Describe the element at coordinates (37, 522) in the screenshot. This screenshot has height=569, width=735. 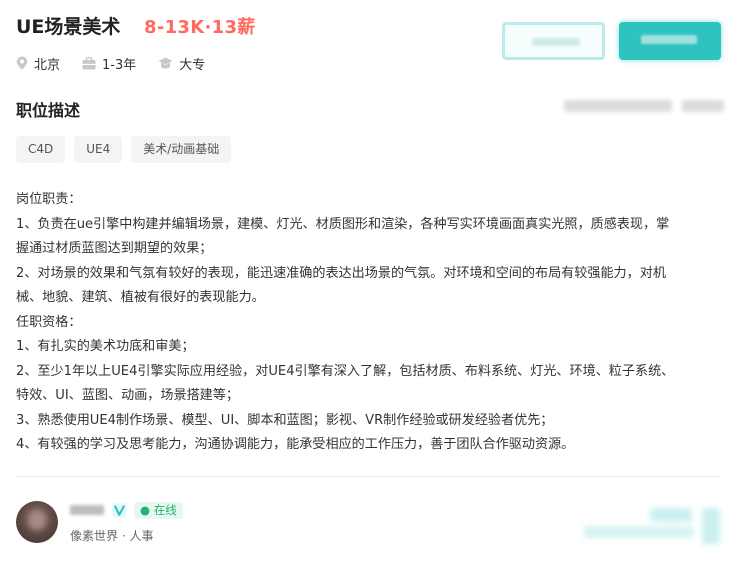
I see `recruiter-avatar` at that location.